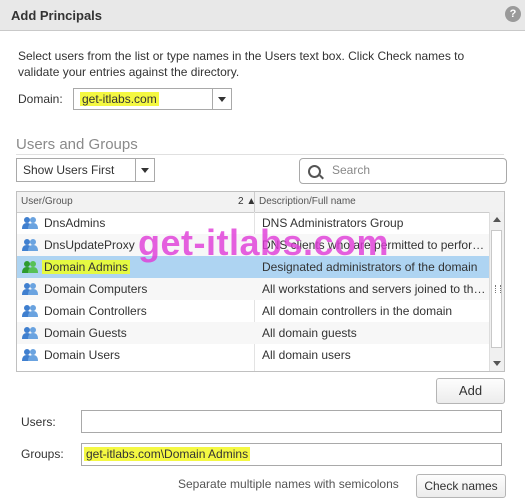  I want to click on dialog-titlebar: Add Principals ?, so click(262, 15).